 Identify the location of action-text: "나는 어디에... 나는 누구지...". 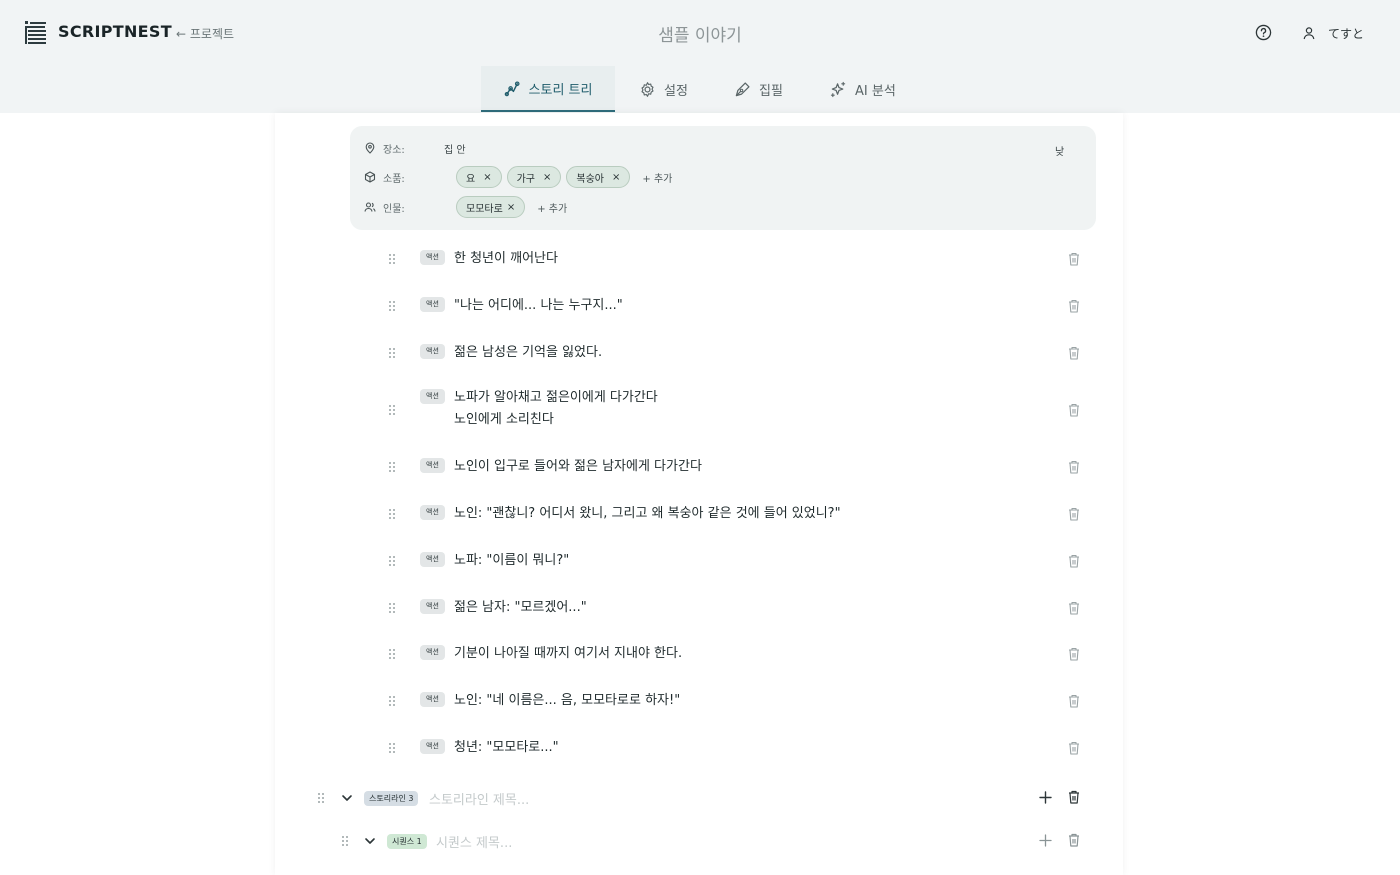
(538, 306).